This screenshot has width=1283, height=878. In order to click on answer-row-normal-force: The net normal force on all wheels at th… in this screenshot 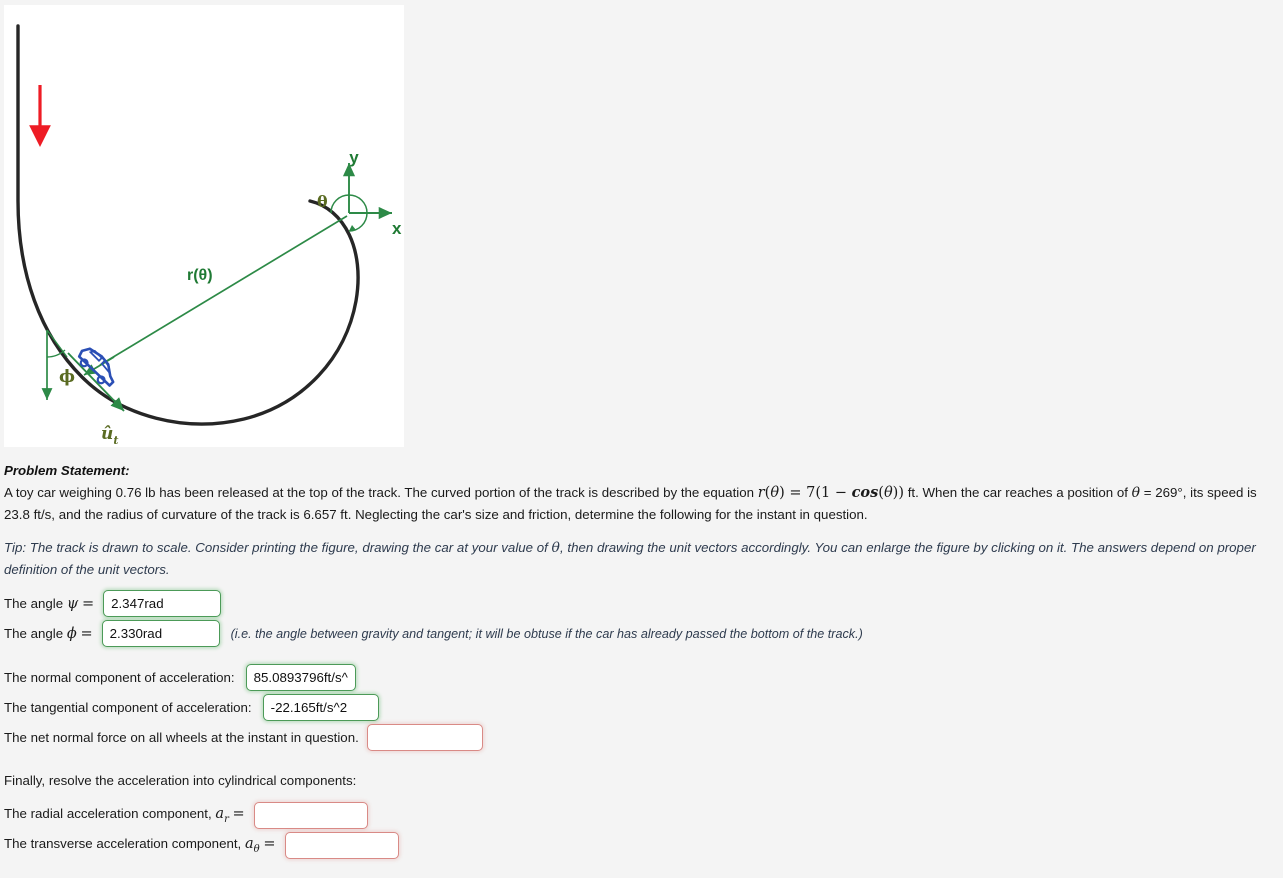, I will do `click(243, 737)`.